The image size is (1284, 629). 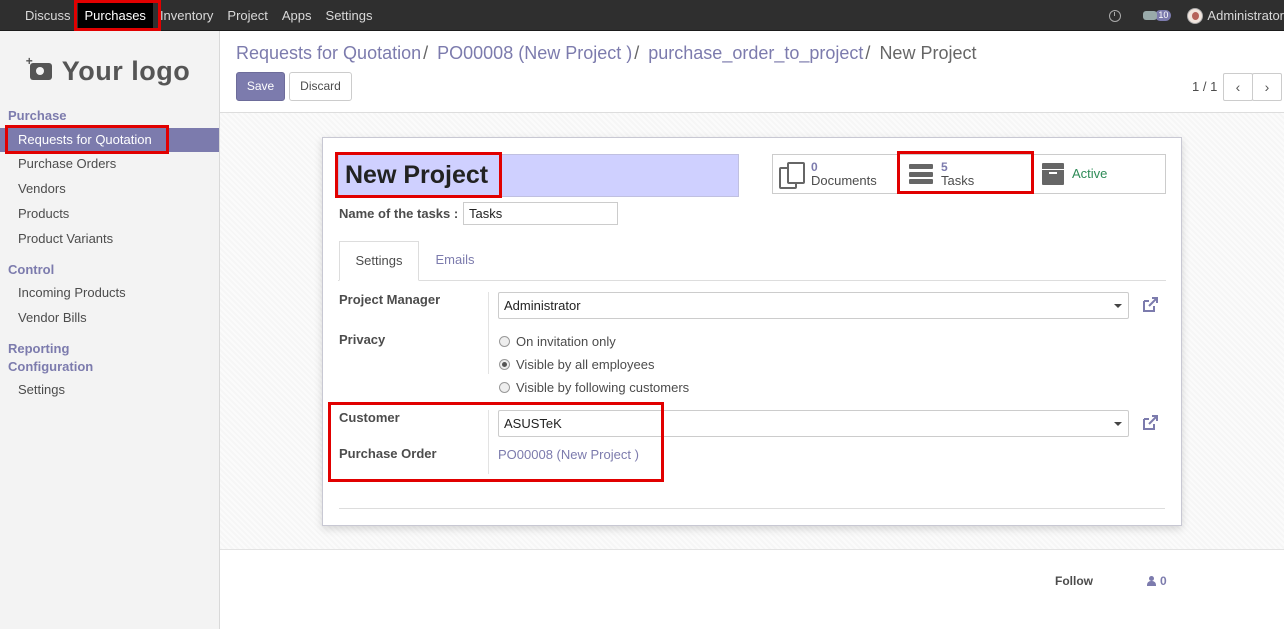 What do you see at coordinates (379, 261) in the screenshot?
I see `tab-settings: Settings` at bounding box center [379, 261].